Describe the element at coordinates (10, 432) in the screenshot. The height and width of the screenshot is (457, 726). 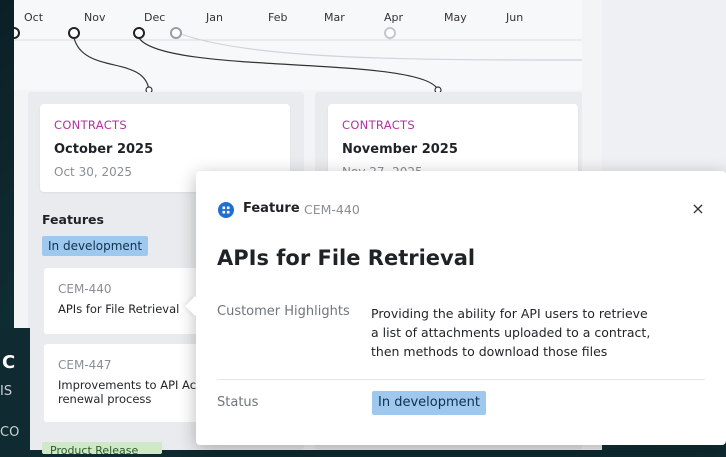
I see `background-text-fragment: CO` at that location.